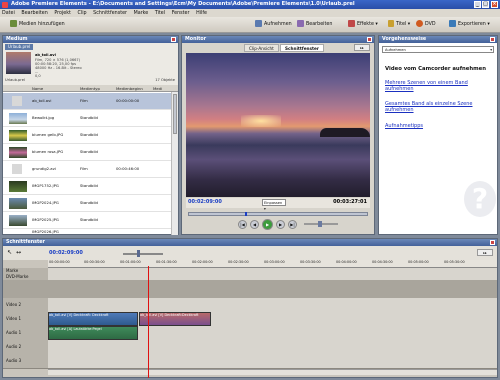 Image resolution: width=500 pixels, height=380 pixels. What do you see at coordinates (90, 118) in the screenshot?
I see `media-row: Bewolkt.jpg Standbild` at bounding box center [90, 118].